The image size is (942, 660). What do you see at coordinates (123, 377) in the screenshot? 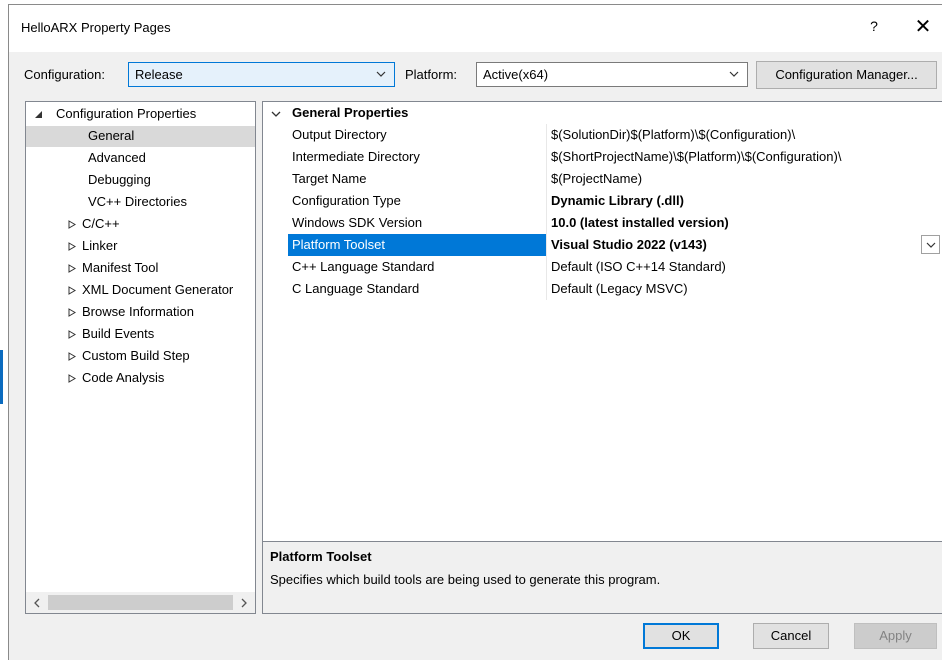
I see `tree-item-label: Code Analysis` at bounding box center [123, 377].